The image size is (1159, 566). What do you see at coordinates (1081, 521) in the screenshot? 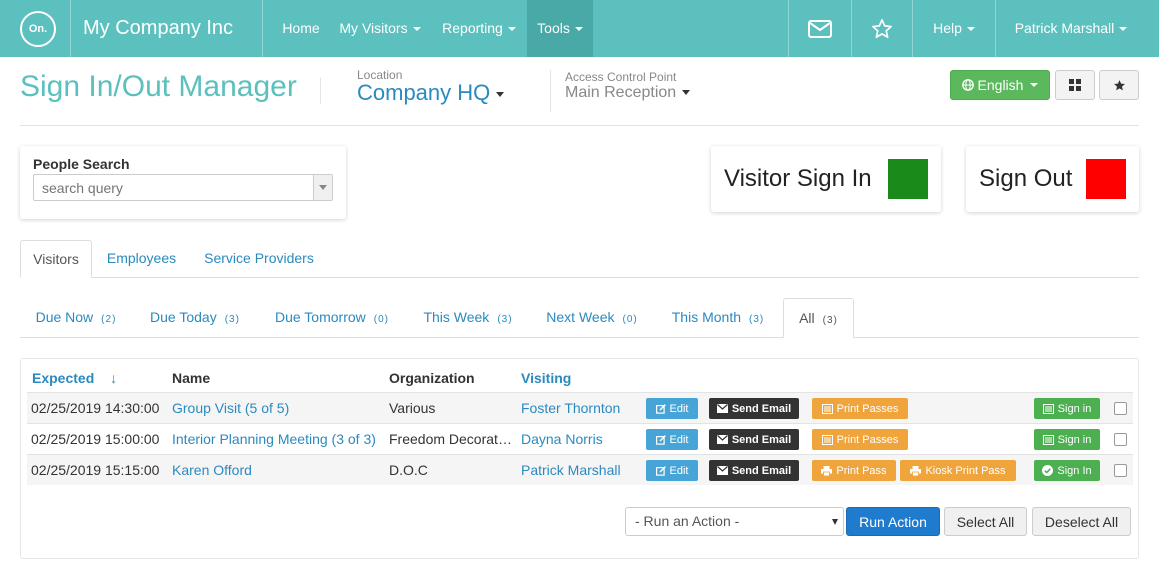
I see `deselect-all-button: Deselect All` at bounding box center [1081, 521].